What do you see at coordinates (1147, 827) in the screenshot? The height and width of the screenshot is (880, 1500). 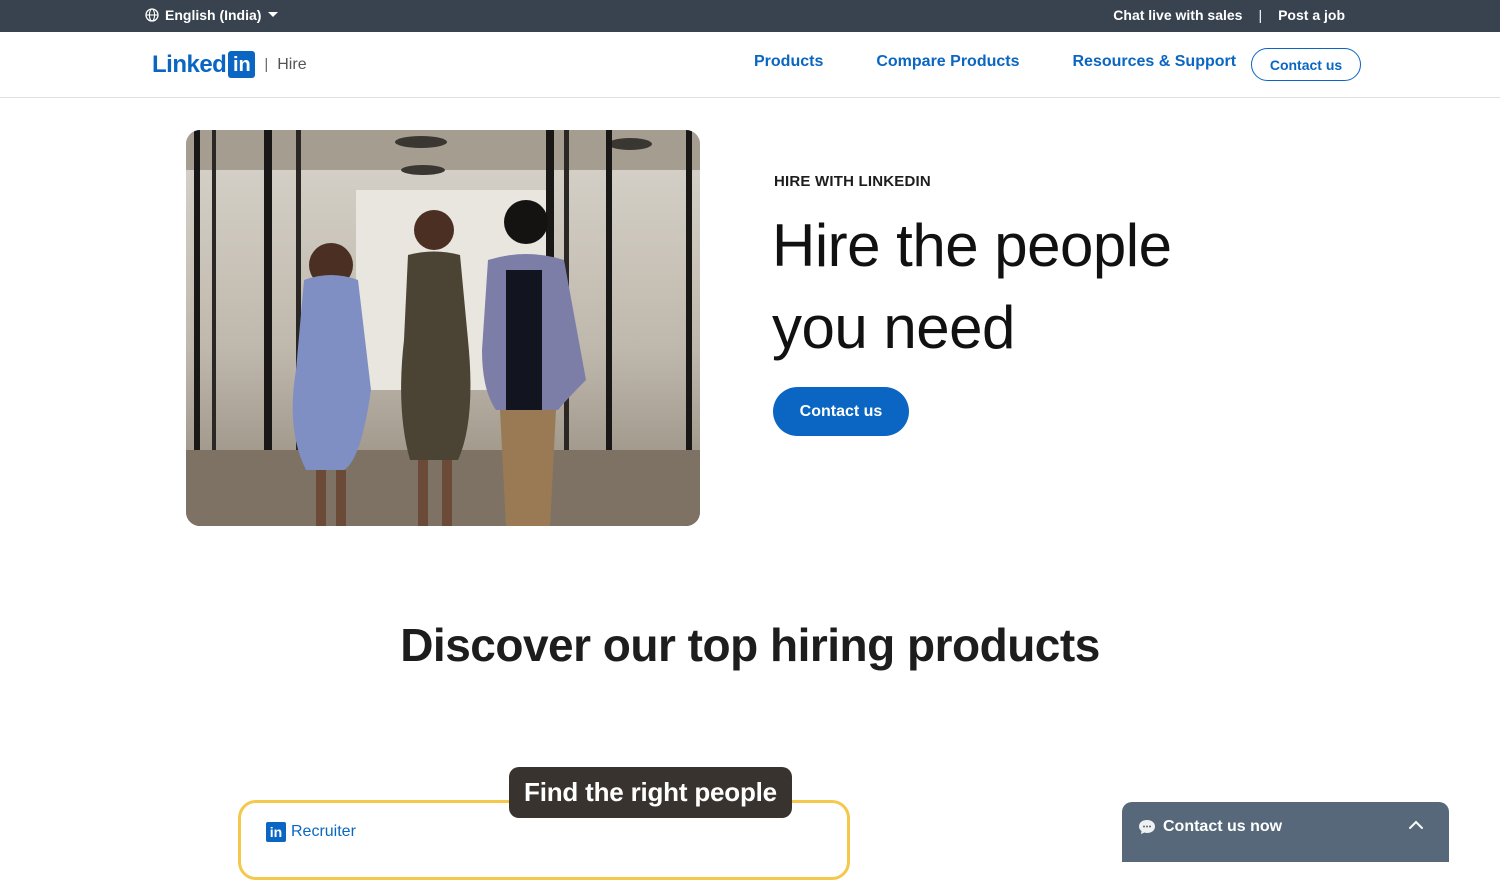 I see `chat-bubble-icon` at bounding box center [1147, 827].